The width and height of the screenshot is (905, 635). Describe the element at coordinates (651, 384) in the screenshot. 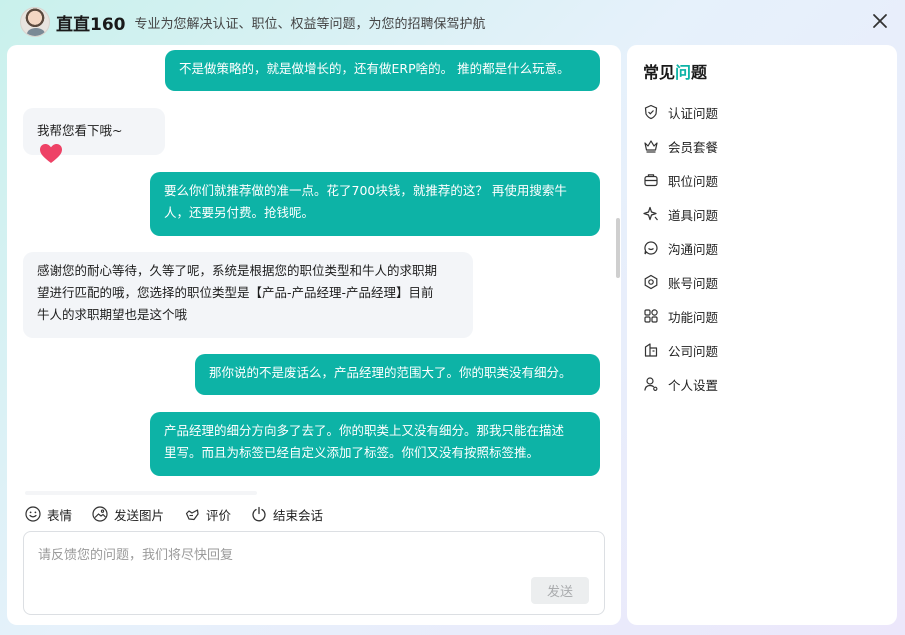

I see `person-icon` at that location.